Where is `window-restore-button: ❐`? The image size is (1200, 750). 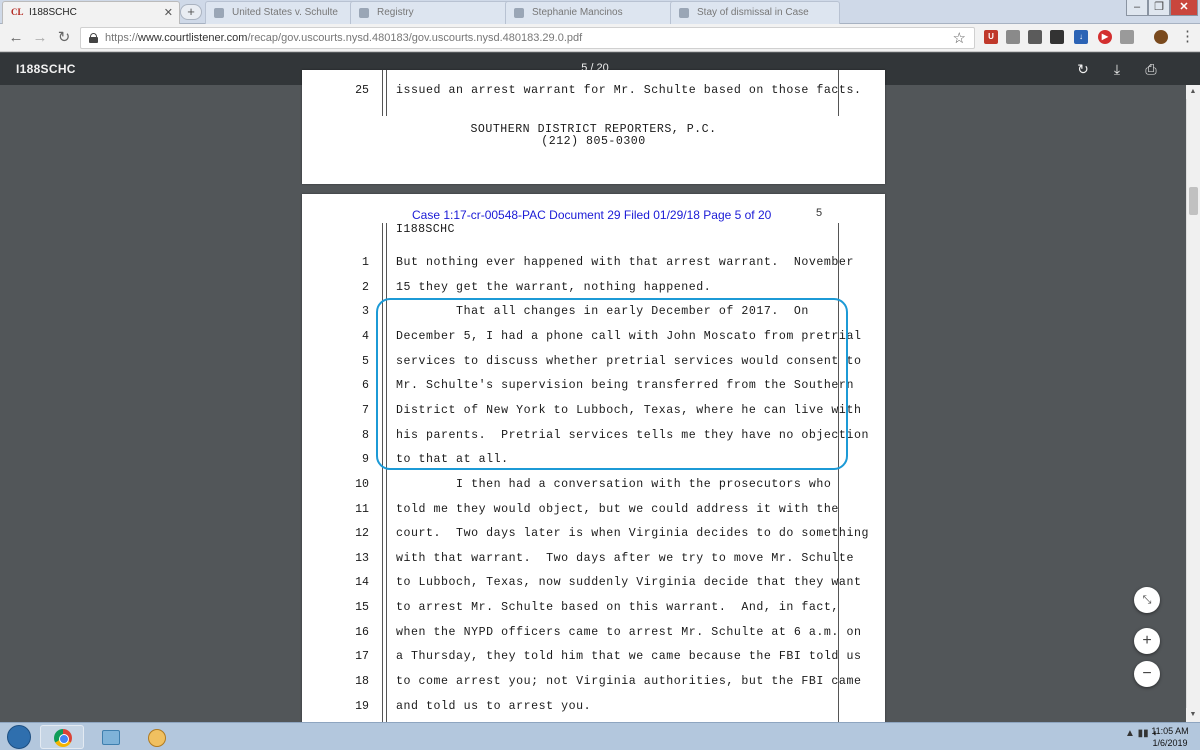 window-restore-button: ❐ is located at coordinates (1159, 8).